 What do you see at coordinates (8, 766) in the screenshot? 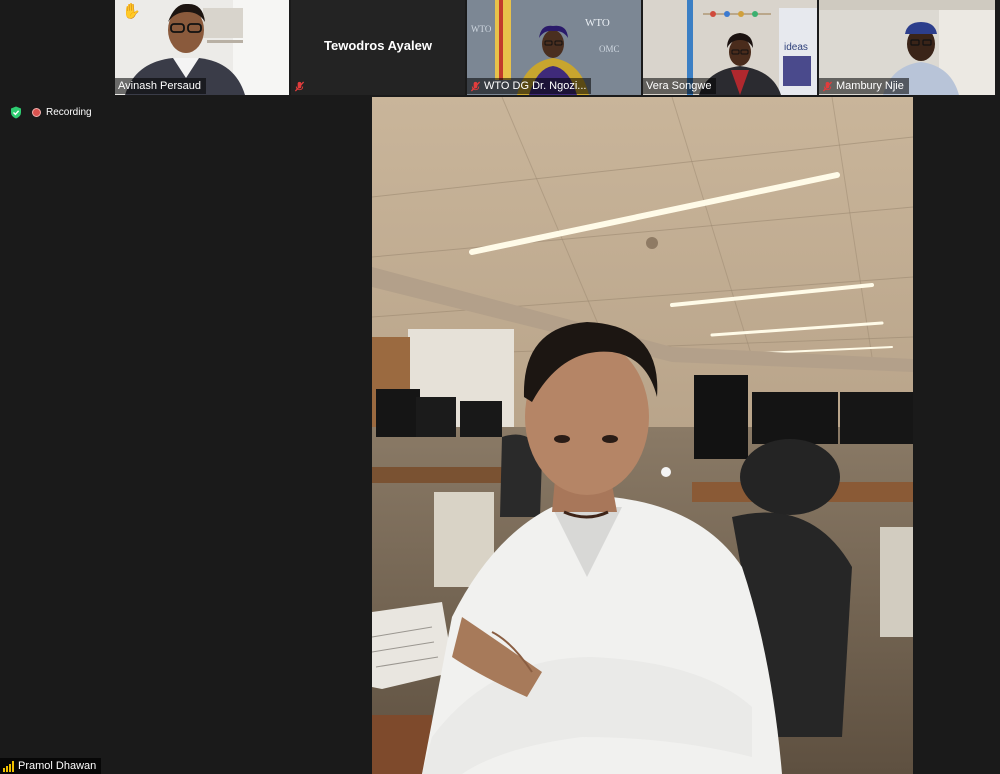
I see `audio-level-icon` at bounding box center [8, 766].